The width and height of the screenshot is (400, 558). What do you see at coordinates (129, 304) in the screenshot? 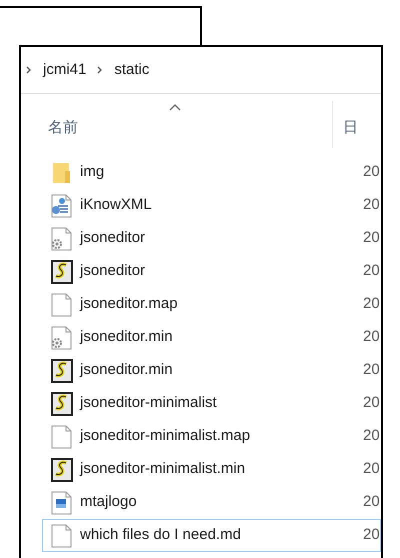
I see `file-name: jsoneditor.map` at bounding box center [129, 304].